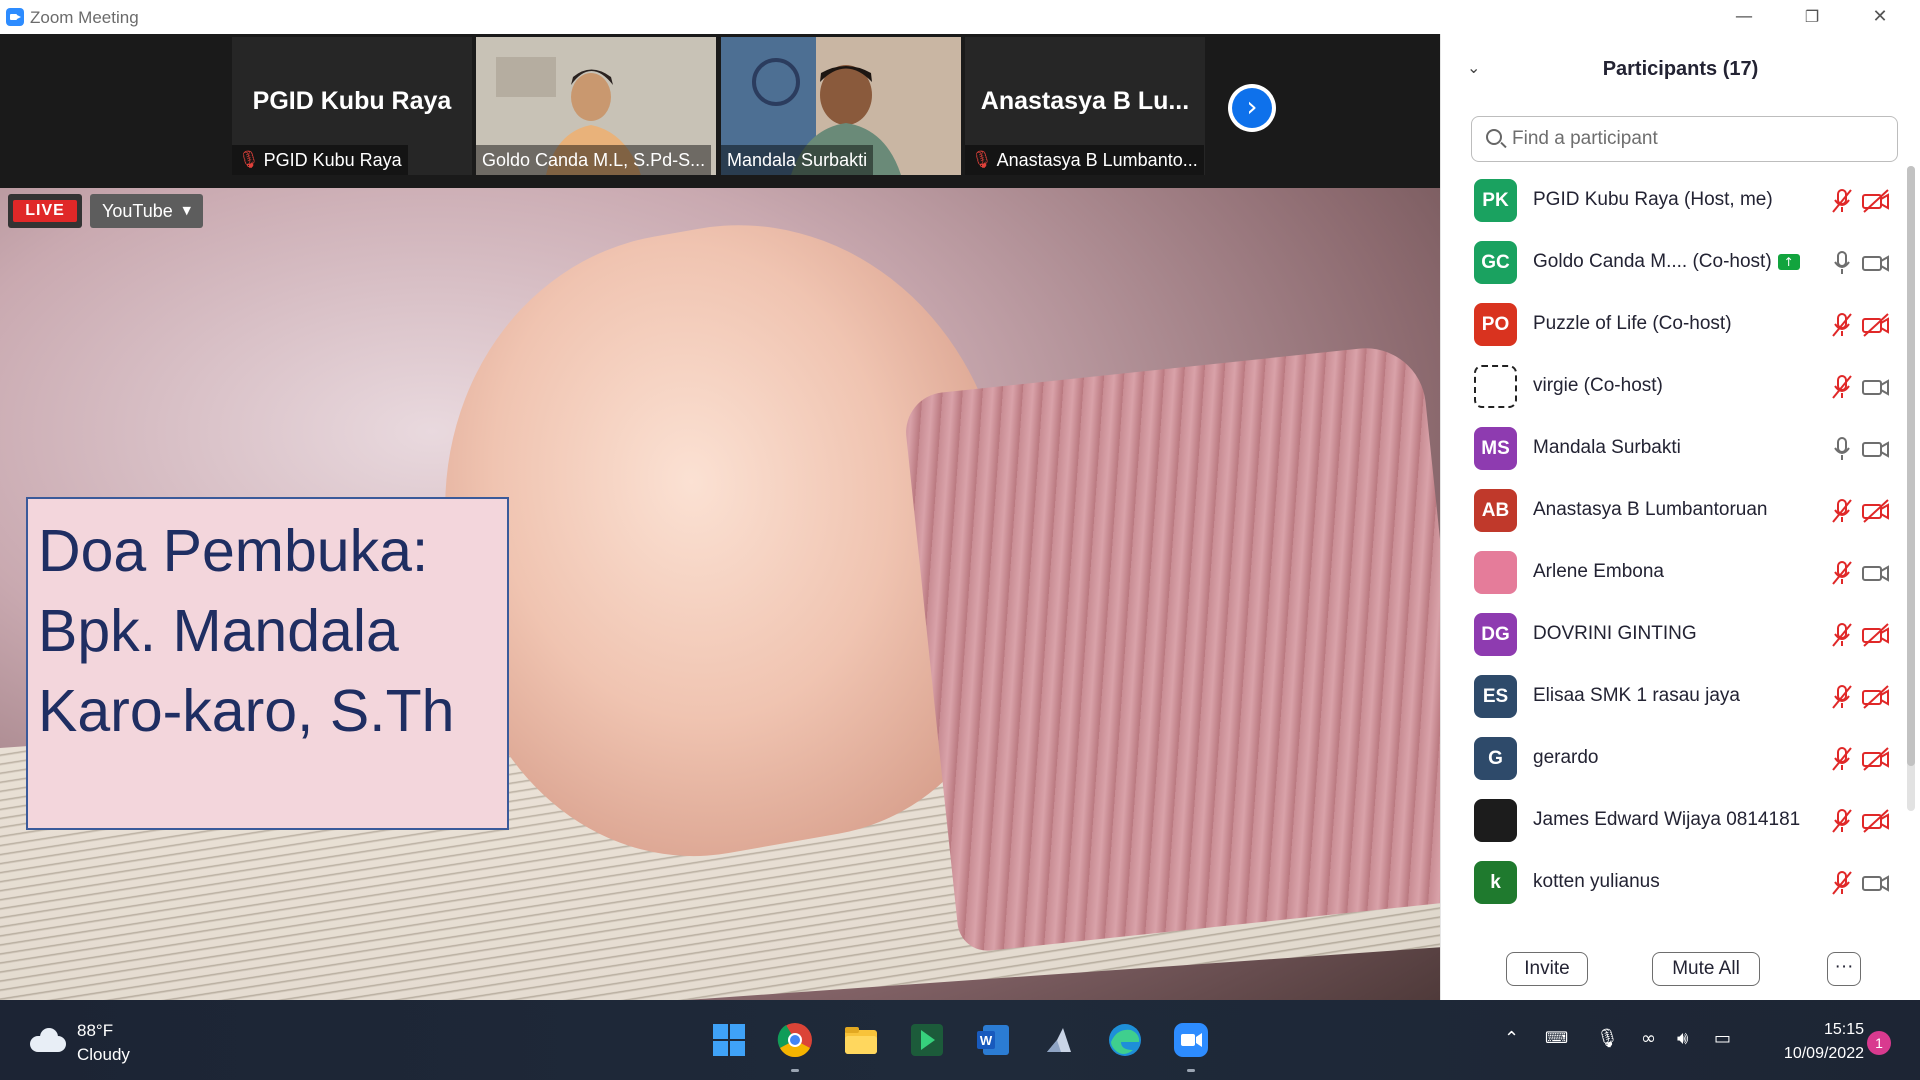 This screenshot has height=1080, width=1920. Describe the element at coordinates (1125, 1040) in the screenshot. I see `edge-icon` at that location.